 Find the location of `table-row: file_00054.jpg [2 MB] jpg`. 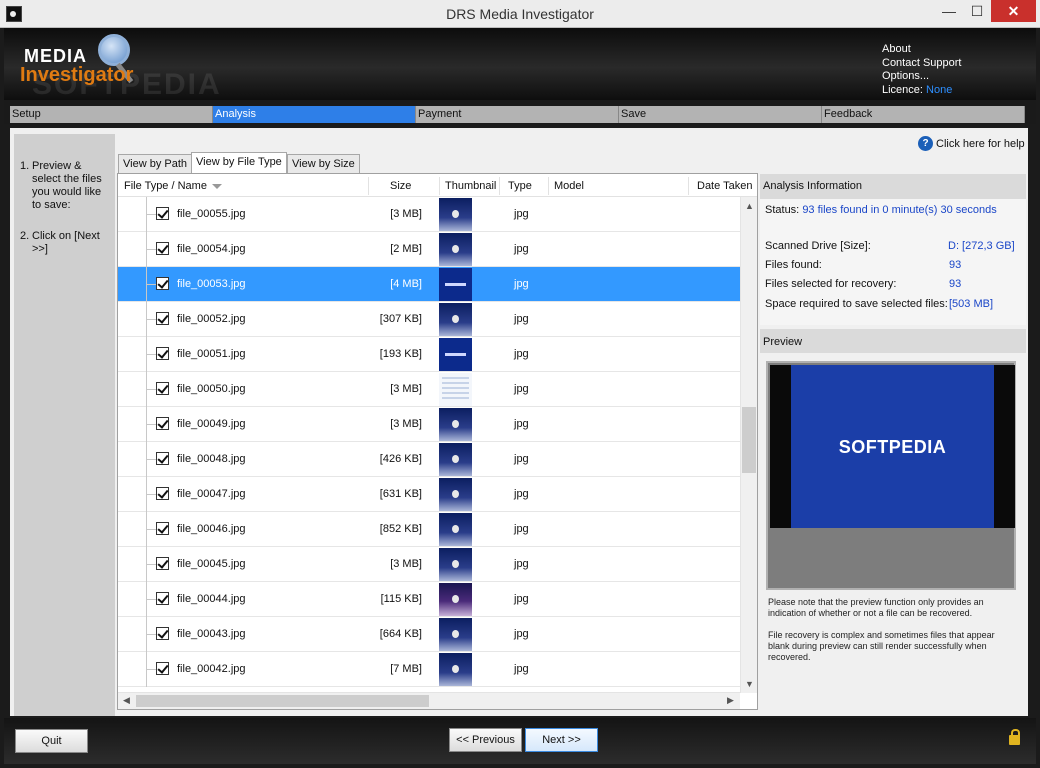

table-row: file_00054.jpg [2 MB] jpg is located at coordinates (429, 249).